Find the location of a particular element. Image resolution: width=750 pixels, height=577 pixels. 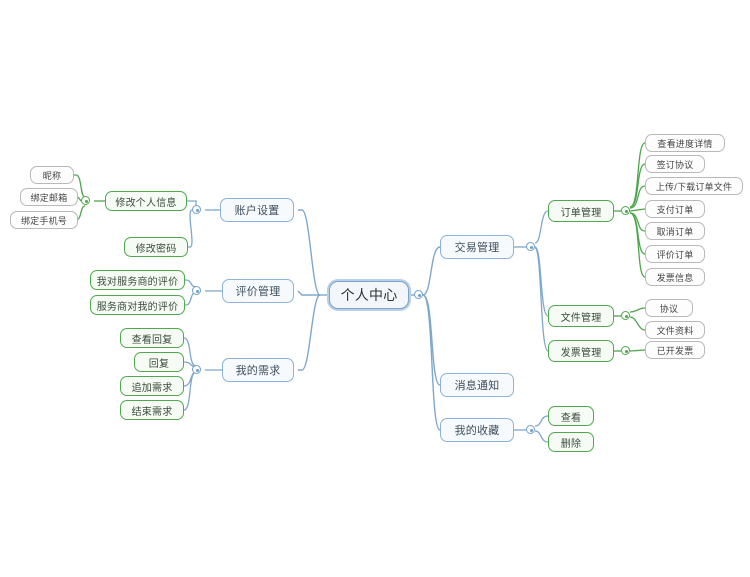

node-cancel-order: 取消订单 is located at coordinates (675, 231).